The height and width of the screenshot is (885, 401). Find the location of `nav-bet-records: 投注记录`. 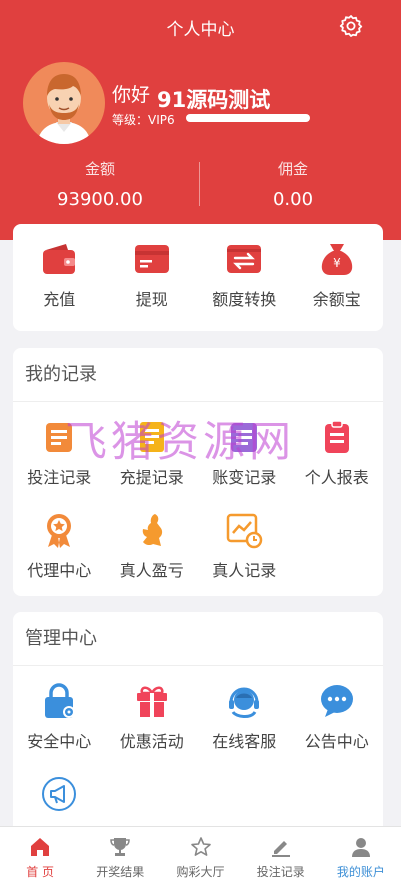

nav-bet-records: 投注记录 is located at coordinates (281, 856).